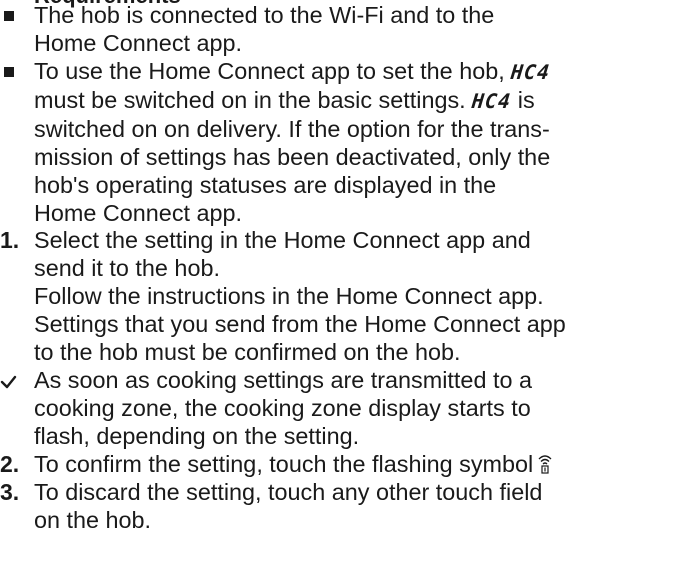  I want to click on step-number: 1., so click(10, 240).